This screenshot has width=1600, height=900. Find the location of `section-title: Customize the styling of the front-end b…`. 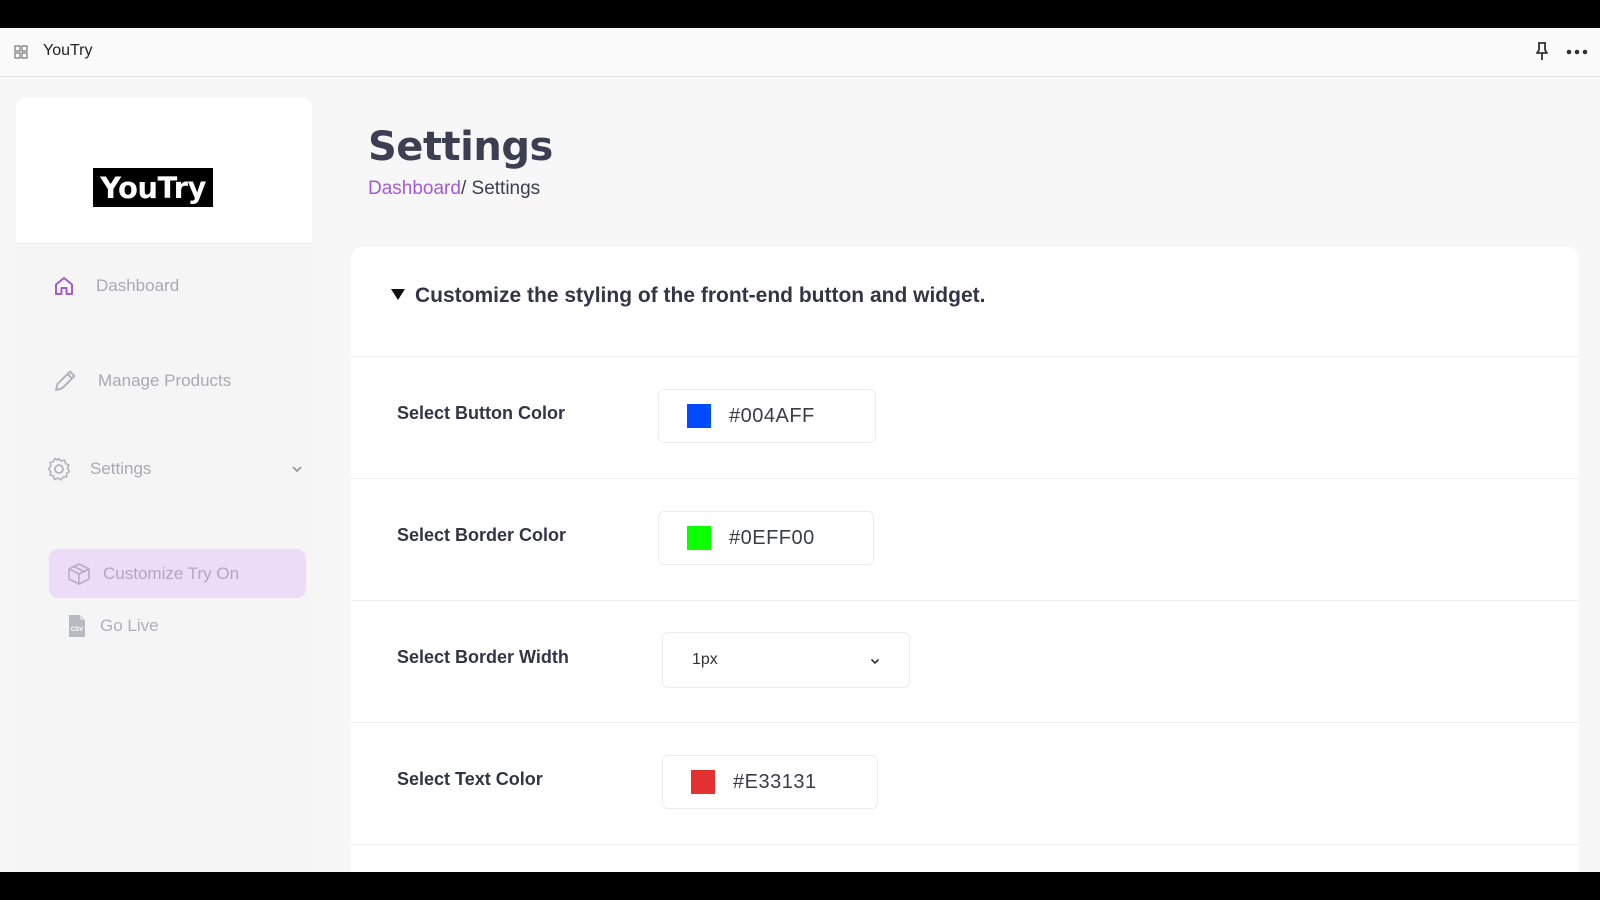

section-title: Customize the styling of the front-end b… is located at coordinates (700, 295).